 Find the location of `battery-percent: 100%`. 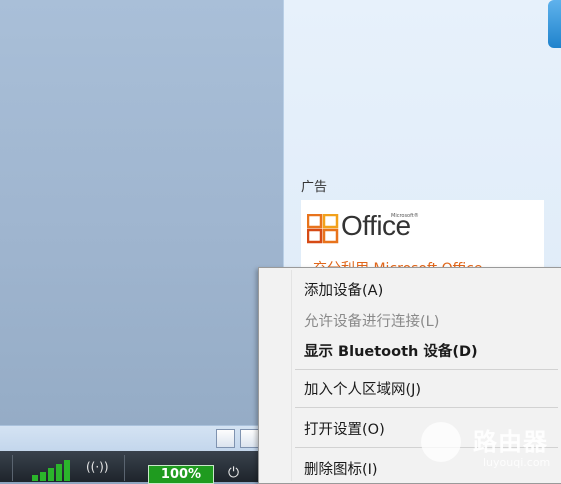

battery-percent: 100% is located at coordinates (181, 474).